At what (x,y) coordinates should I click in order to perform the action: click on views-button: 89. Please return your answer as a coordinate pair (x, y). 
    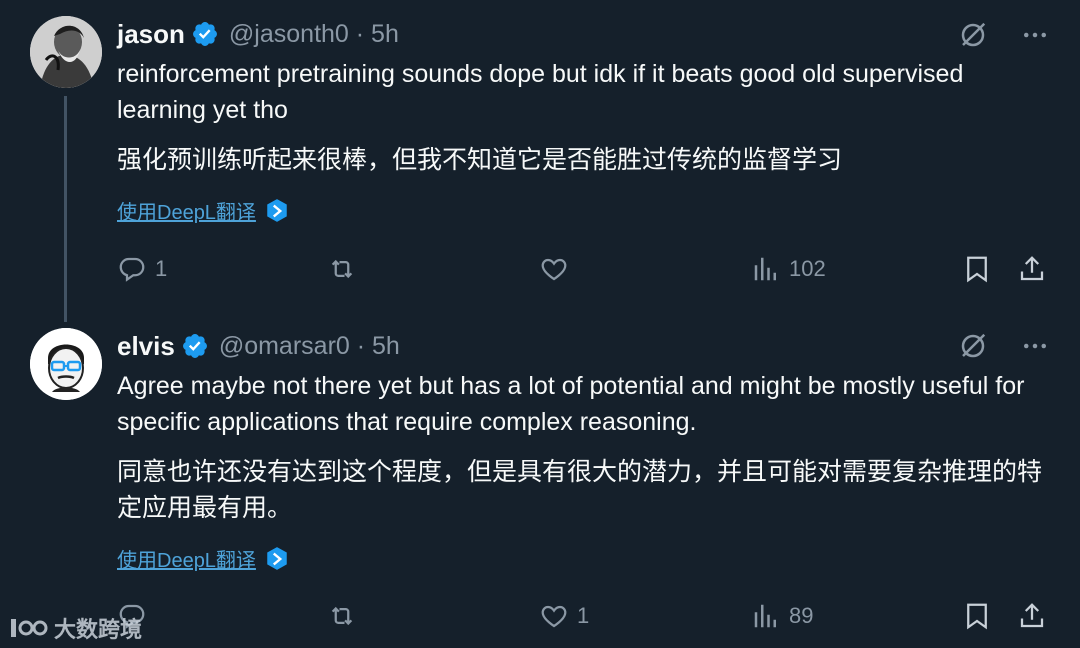
    Looking at the image, I should click on (782, 616).